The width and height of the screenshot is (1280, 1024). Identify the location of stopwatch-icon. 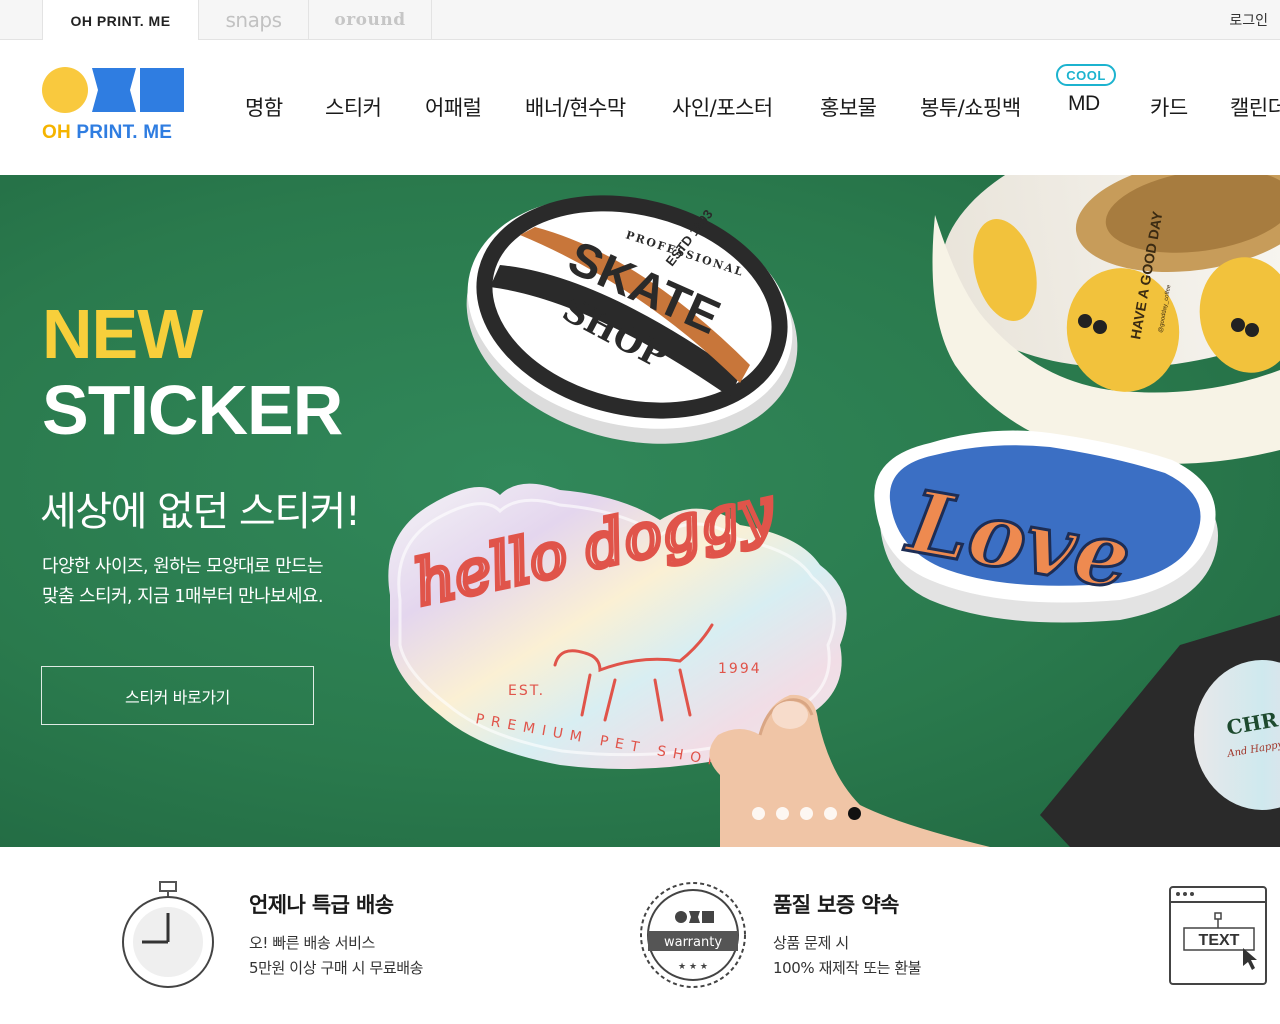
(168, 934).